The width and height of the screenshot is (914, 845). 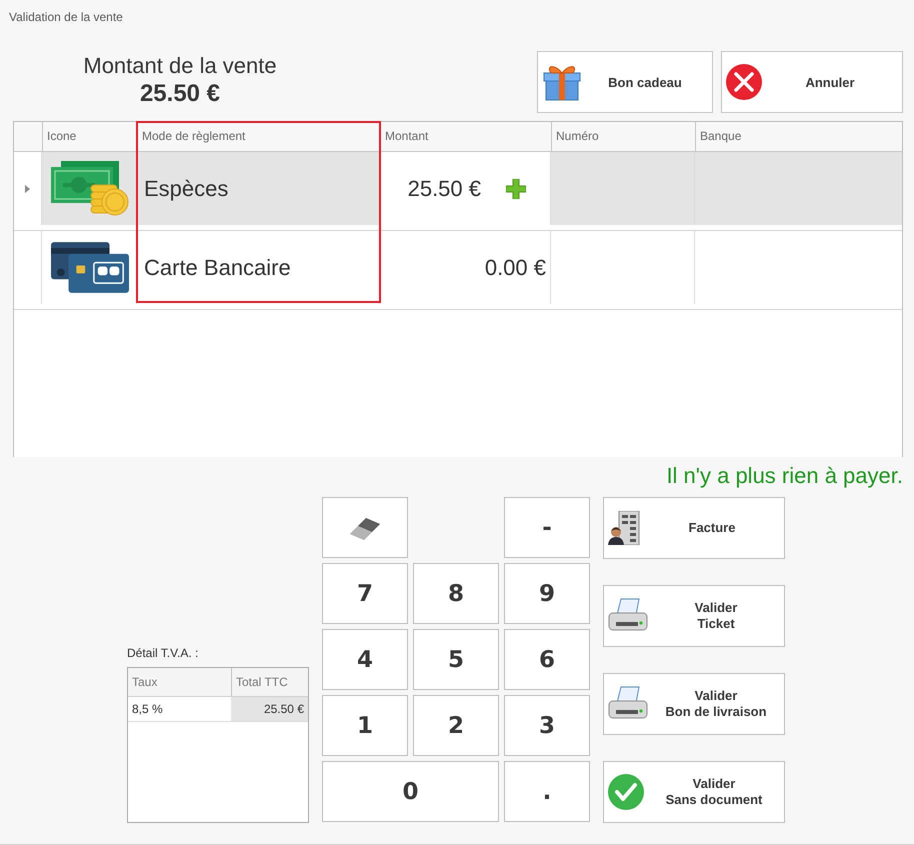 What do you see at coordinates (623, 136) in the screenshot?
I see `column-header: Numéro` at bounding box center [623, 136].